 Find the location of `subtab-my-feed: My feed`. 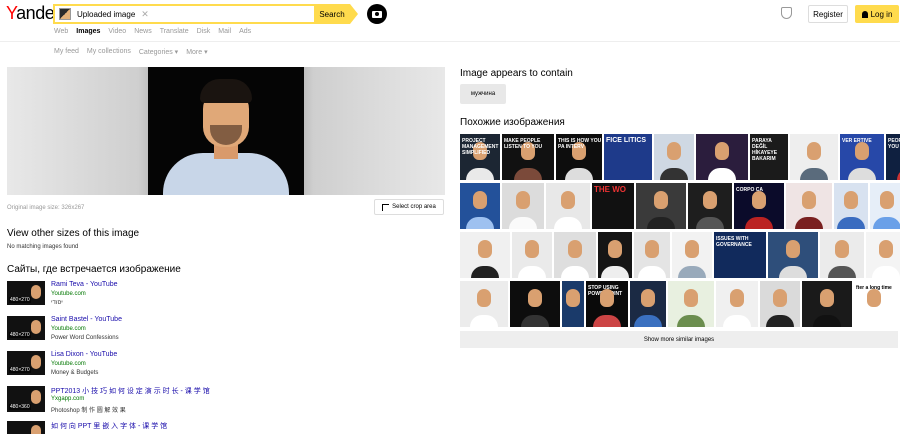

subtab-my-feed: My feed is located at coordinates (66, 52).